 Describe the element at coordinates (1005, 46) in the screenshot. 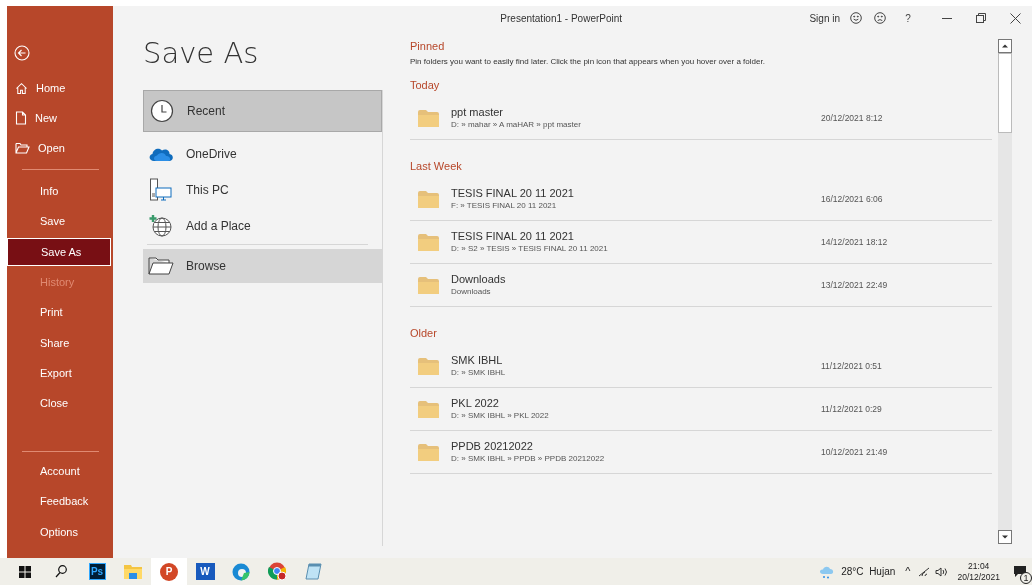

I see `scroll-up-icon` at that location.